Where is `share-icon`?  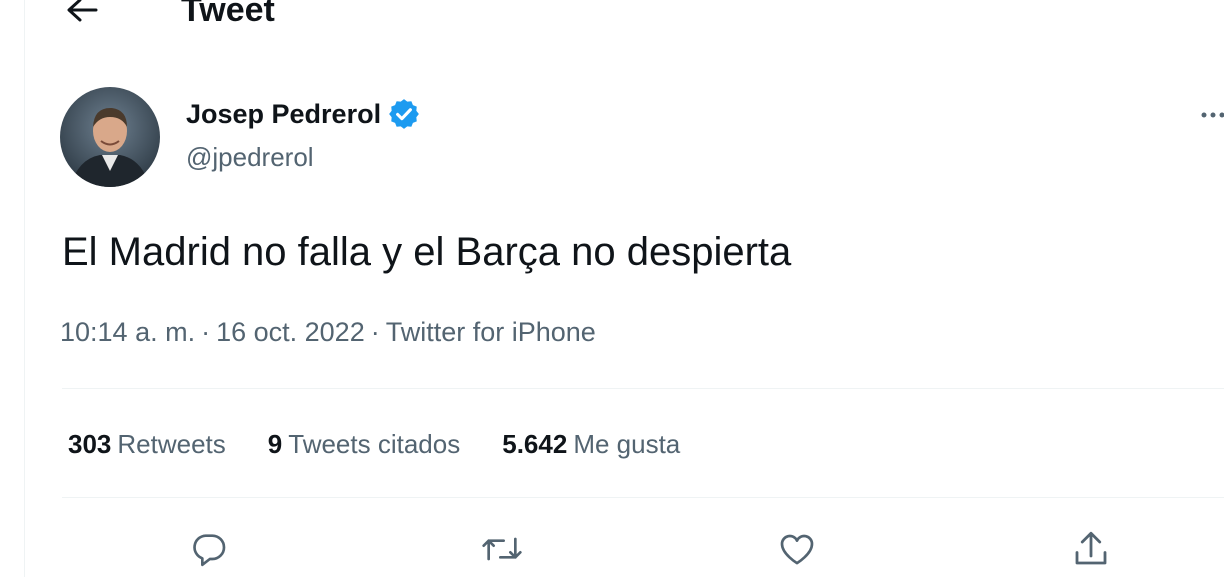
share-icon is located at coordinates (1091, 549).